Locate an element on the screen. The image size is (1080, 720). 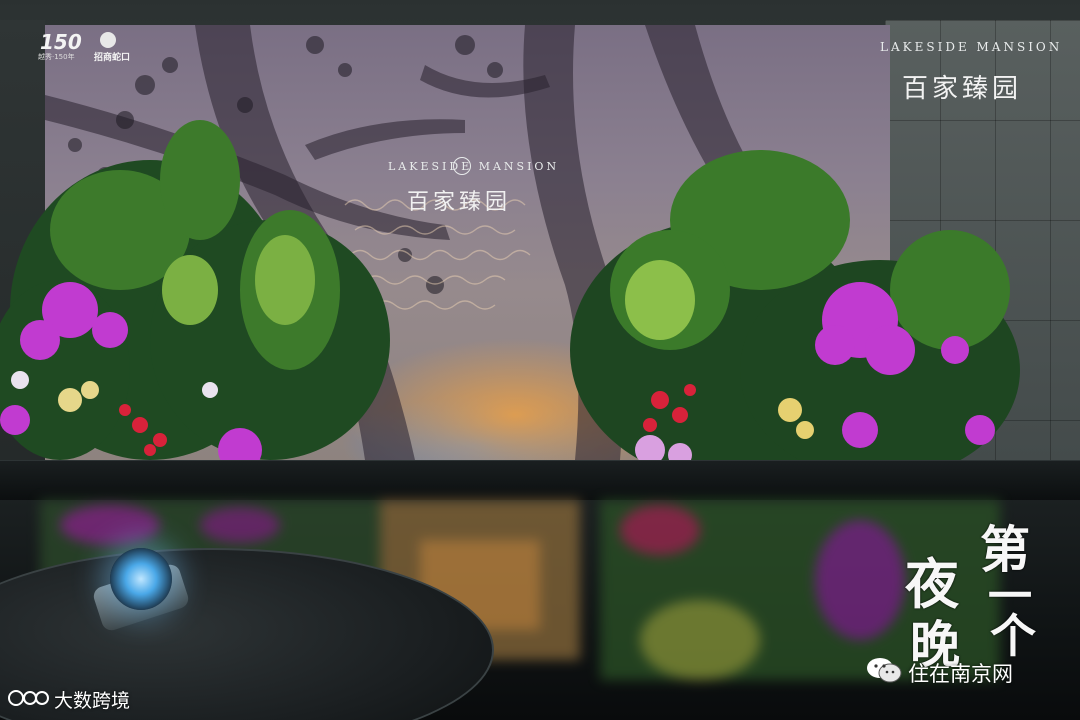
calligraphy-char-3: 个 is located at coordinates (1013, 636).